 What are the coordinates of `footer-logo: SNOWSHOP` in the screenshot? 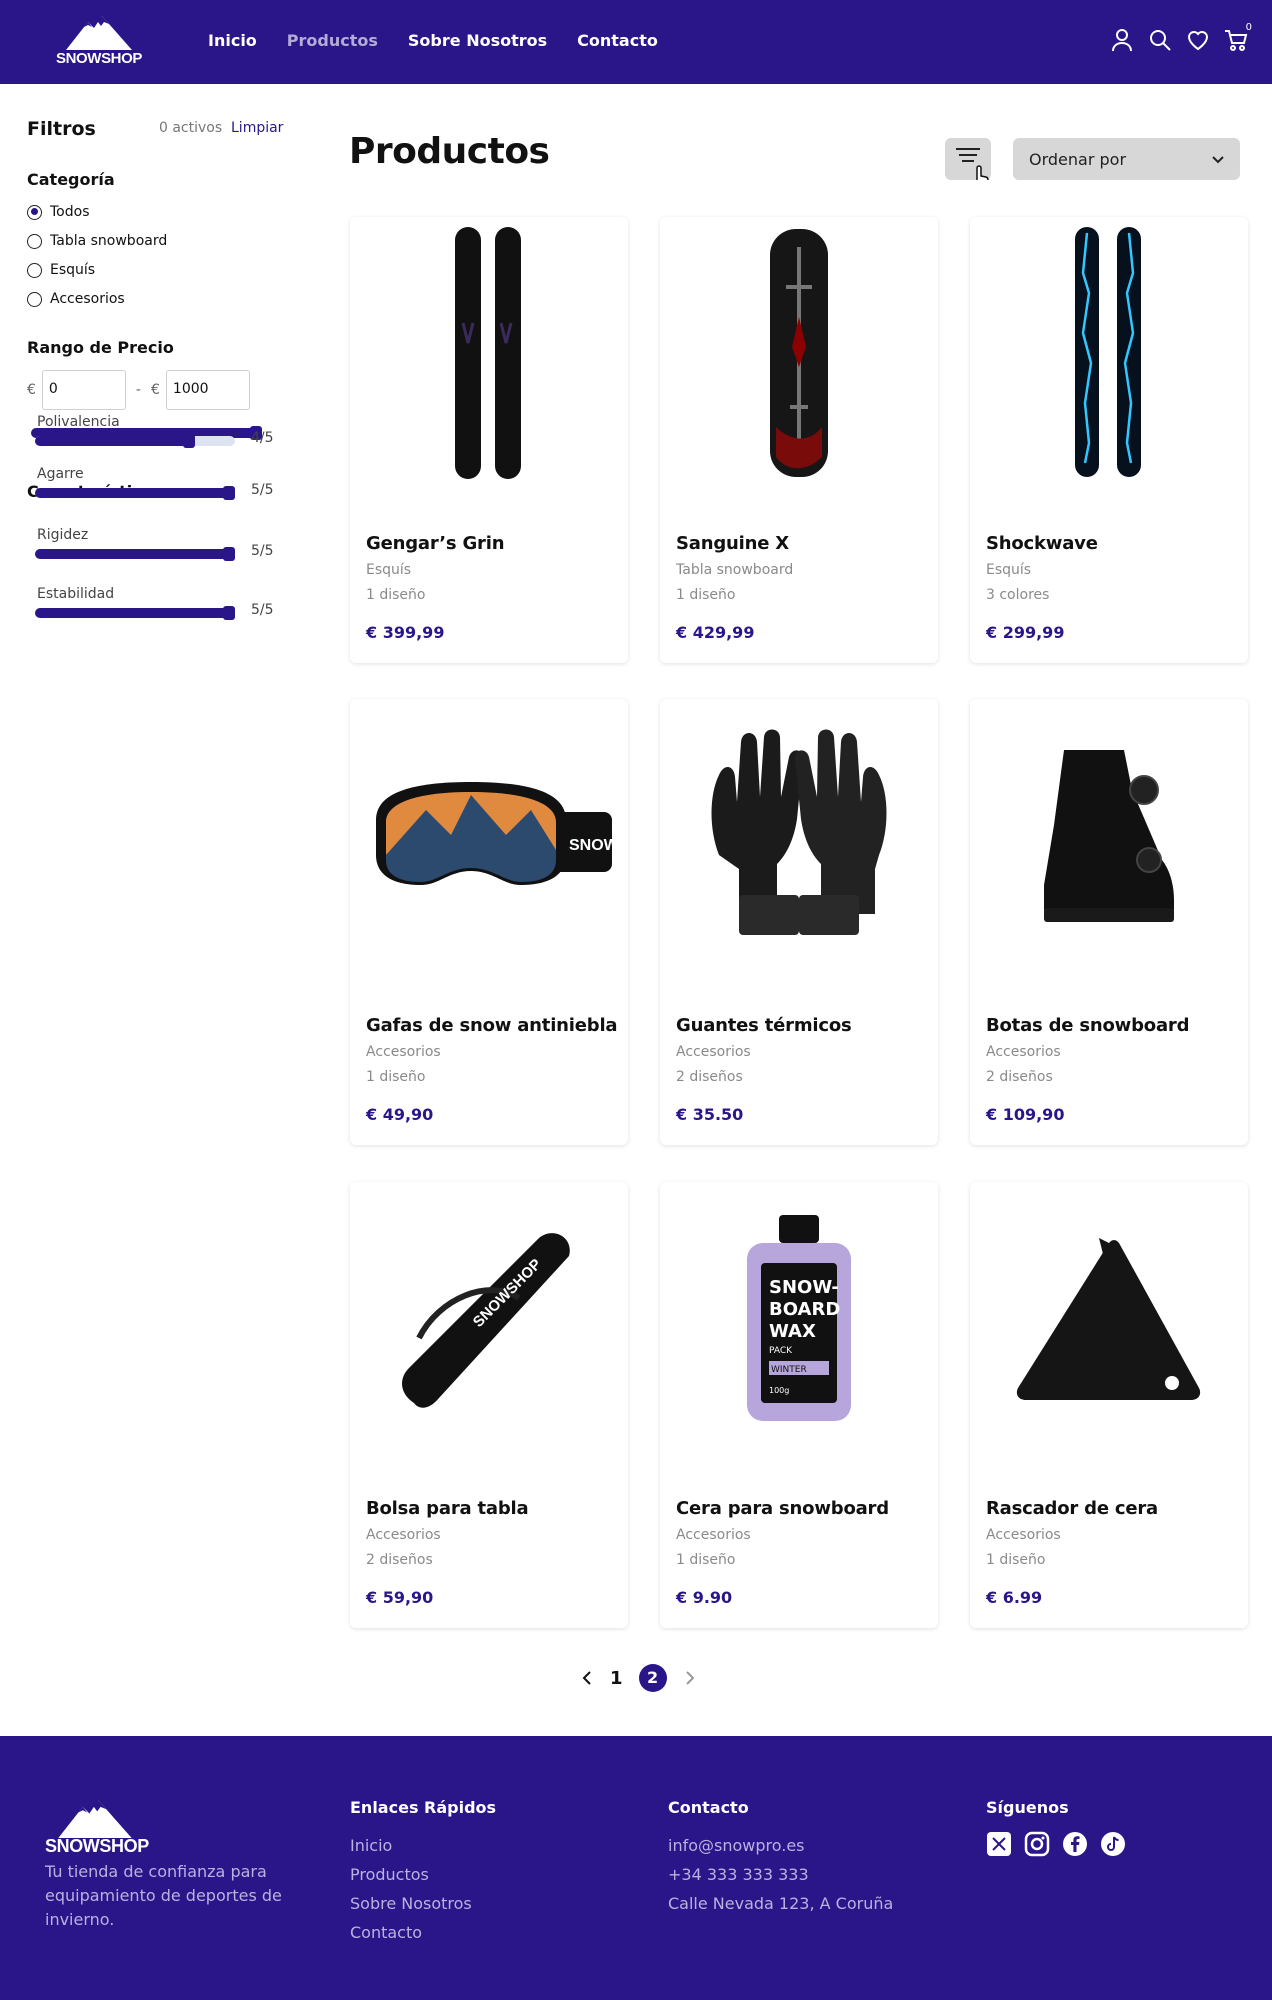 It's located at (97, 1828).